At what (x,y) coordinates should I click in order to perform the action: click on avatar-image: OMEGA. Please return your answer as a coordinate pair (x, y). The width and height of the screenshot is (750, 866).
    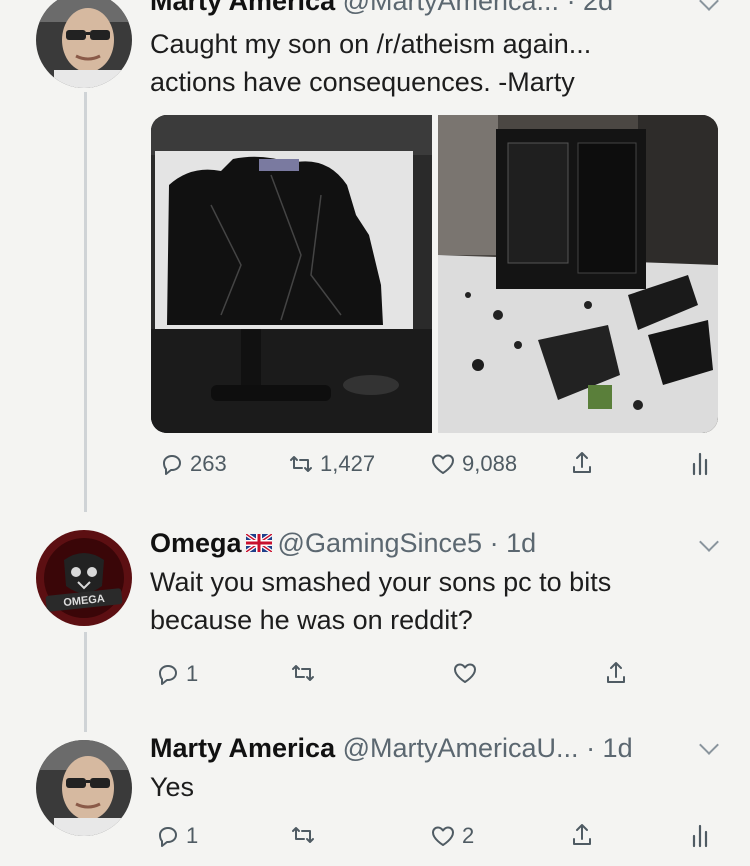
    Looking at the image, I should click on (84, 578).